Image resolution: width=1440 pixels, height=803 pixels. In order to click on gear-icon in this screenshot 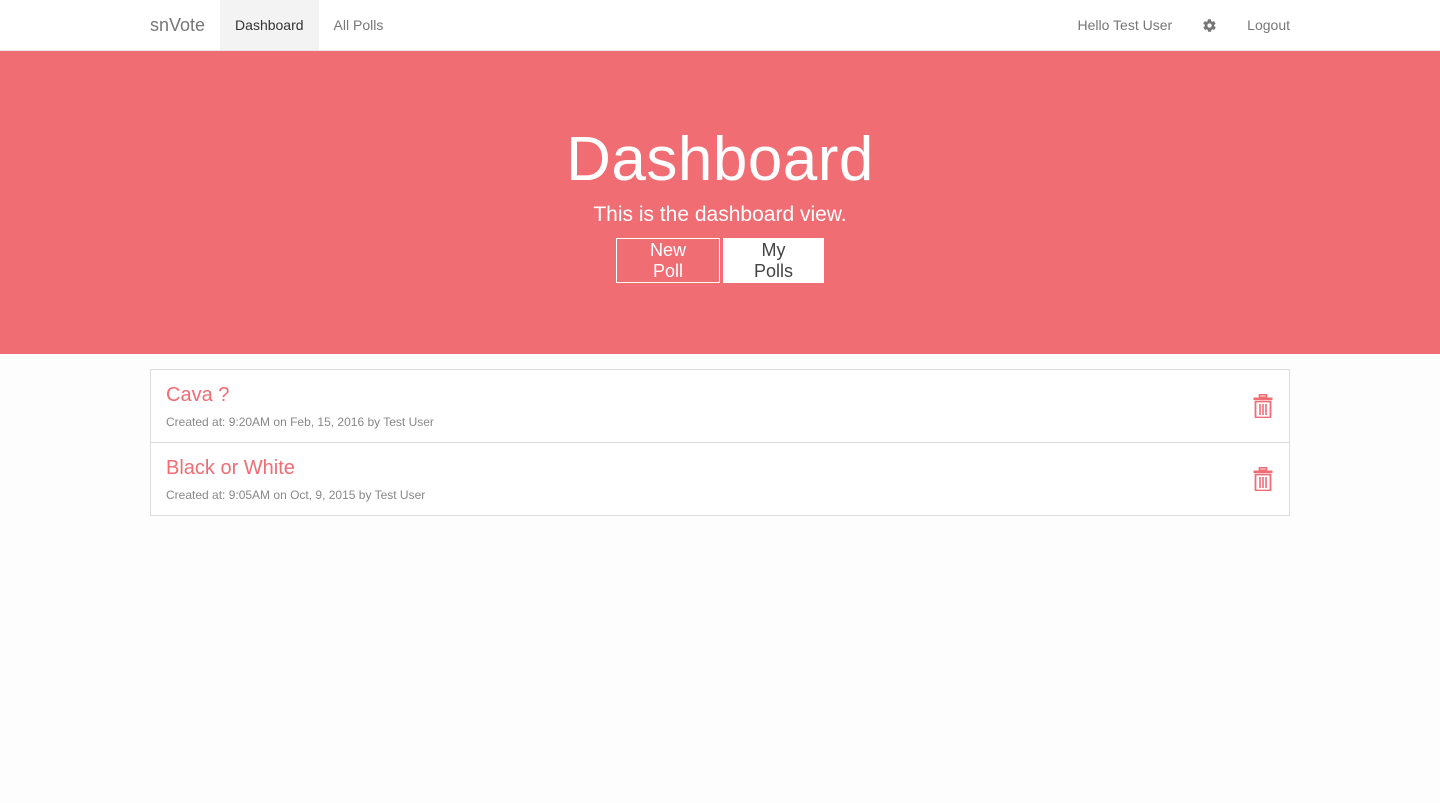, I will do `click(1209, 25)`.